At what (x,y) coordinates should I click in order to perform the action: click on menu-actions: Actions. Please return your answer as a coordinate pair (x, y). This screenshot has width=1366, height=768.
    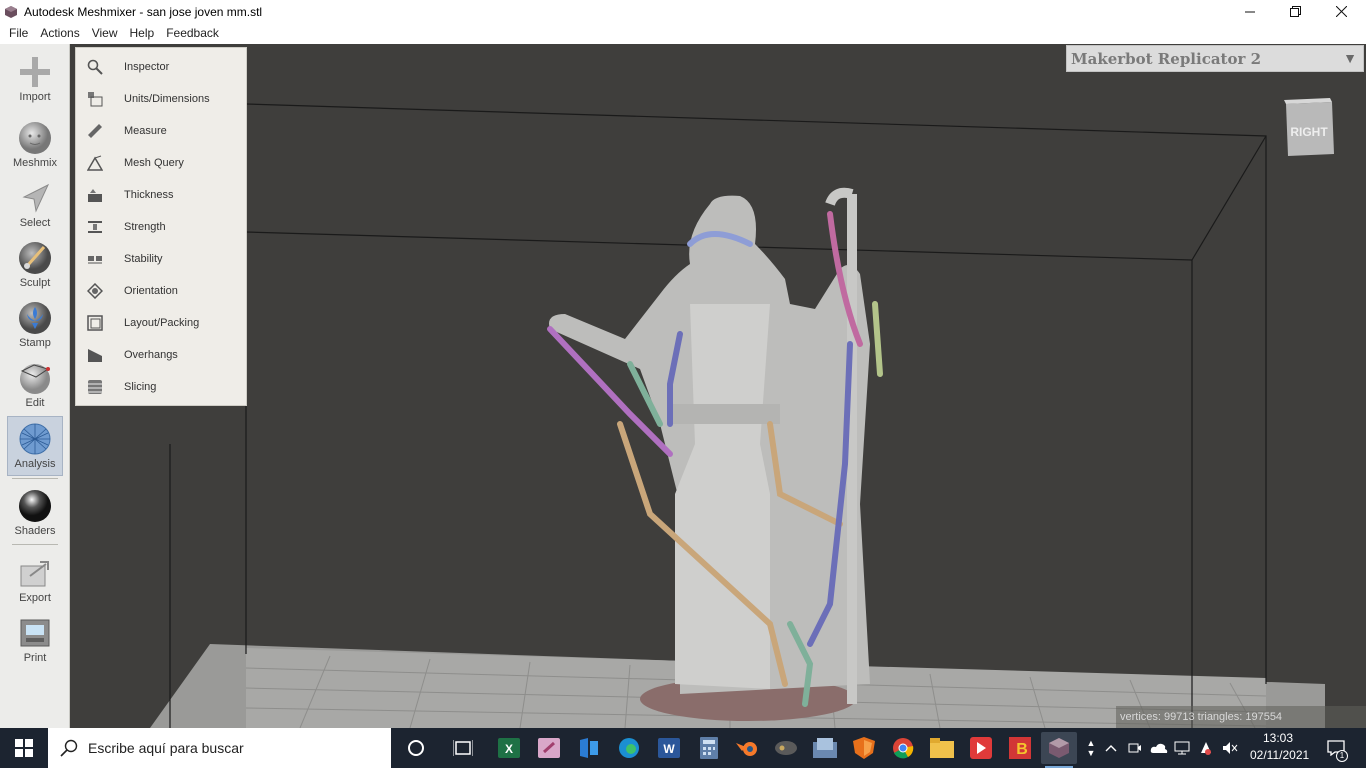
    Looking at the image, I should click on (59, 33).